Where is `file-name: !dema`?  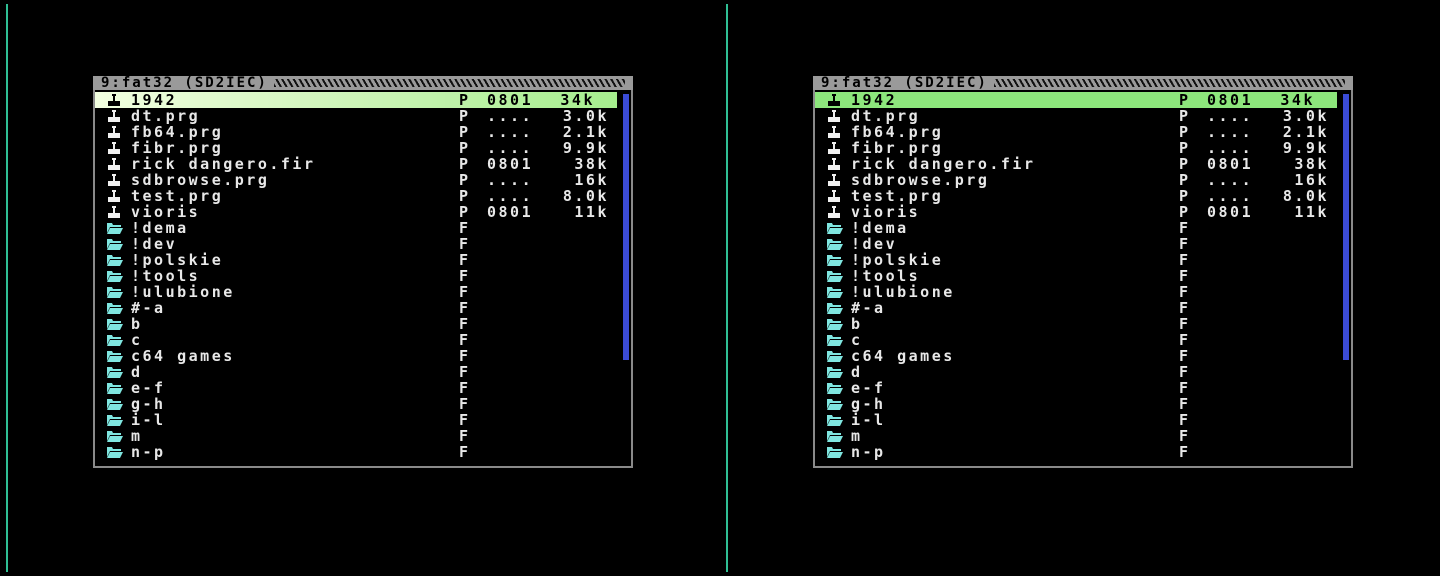
file-name: !dema is located at coordinates (880, 228).